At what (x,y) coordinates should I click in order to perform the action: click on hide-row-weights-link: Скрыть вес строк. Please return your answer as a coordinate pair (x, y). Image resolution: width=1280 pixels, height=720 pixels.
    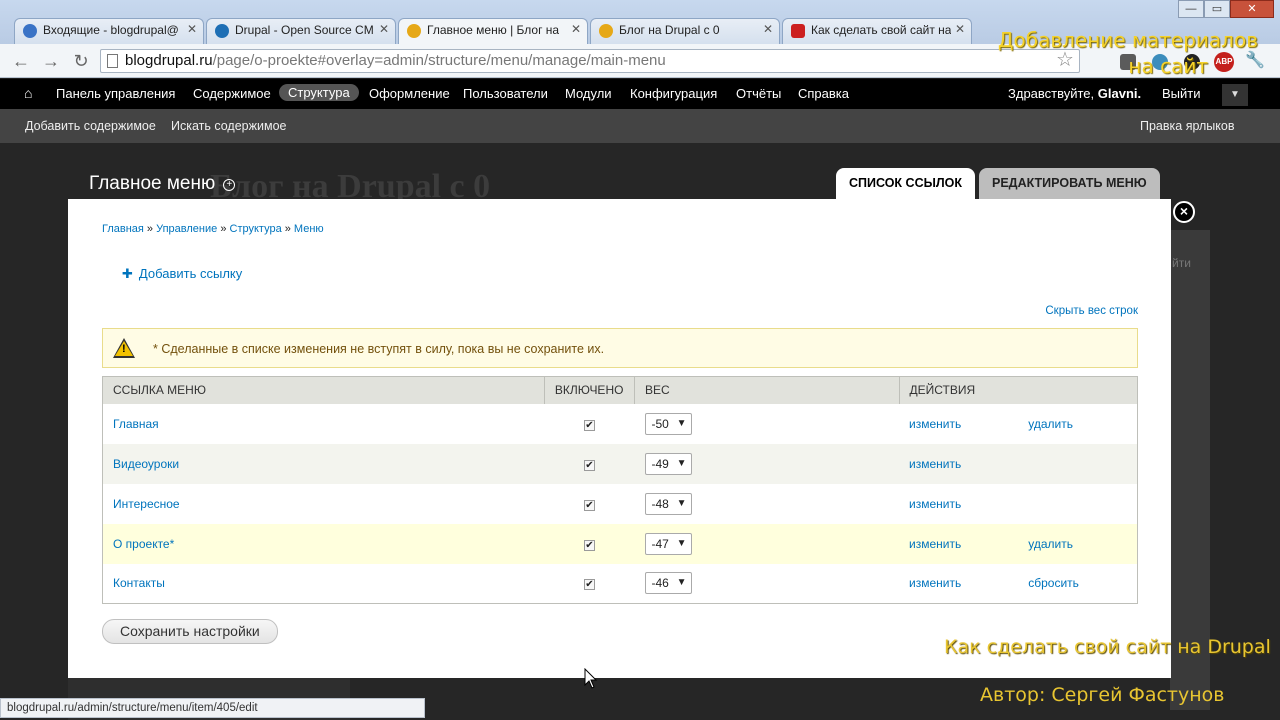
    Looking at the image, I should click on (1091, 311).